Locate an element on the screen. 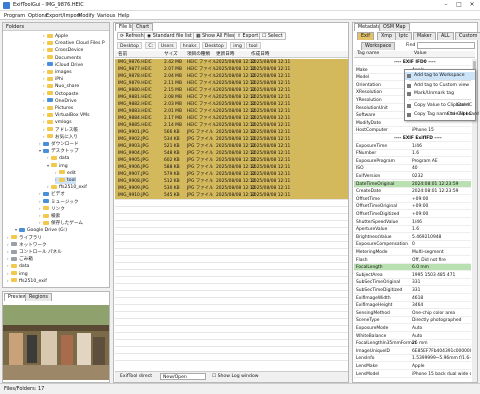 This screenshot has width=480, height=394. metadata-row: SubSecTimeOriginal 331 is located at coordinates (412, 283).